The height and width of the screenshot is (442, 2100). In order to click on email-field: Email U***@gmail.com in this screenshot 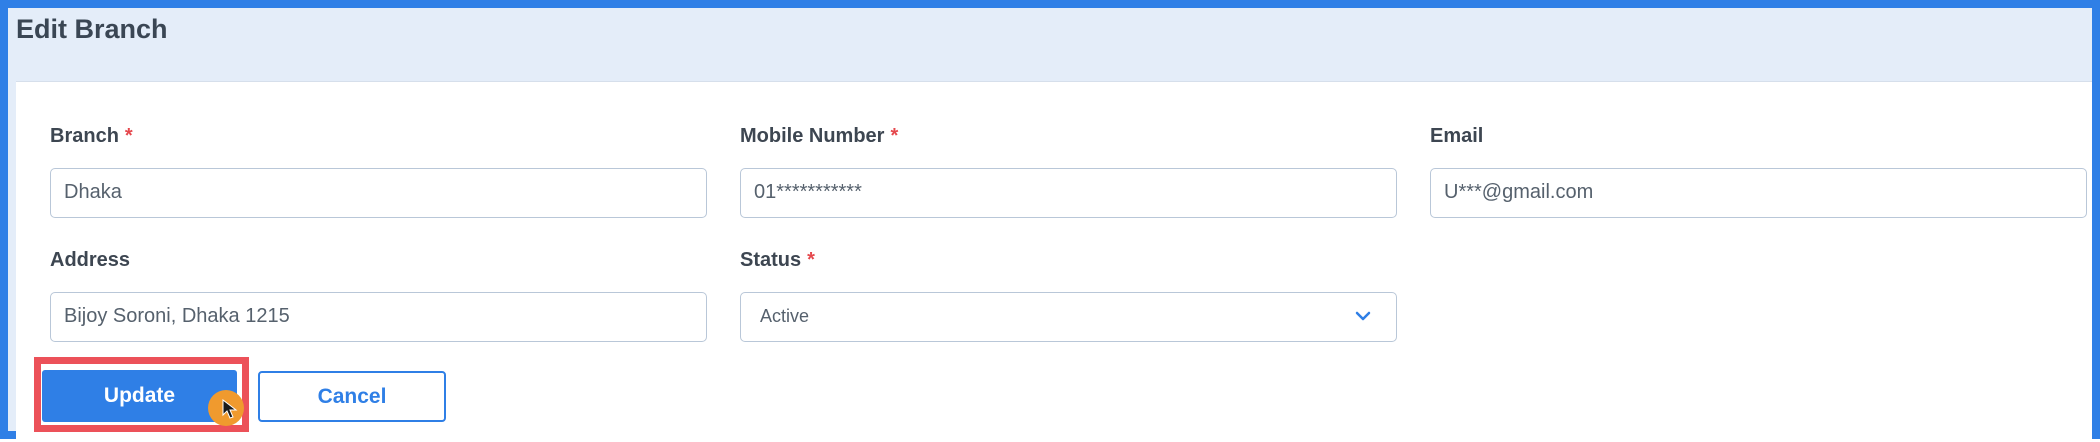, I will do `click(1758, 170)`.